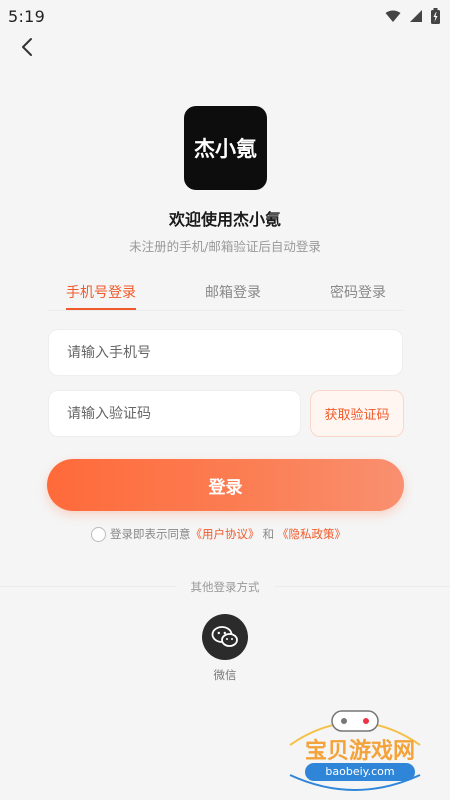  I want to click on site-watermark: 宝贝游戏网 baobeiy.com, so click(355, 750).